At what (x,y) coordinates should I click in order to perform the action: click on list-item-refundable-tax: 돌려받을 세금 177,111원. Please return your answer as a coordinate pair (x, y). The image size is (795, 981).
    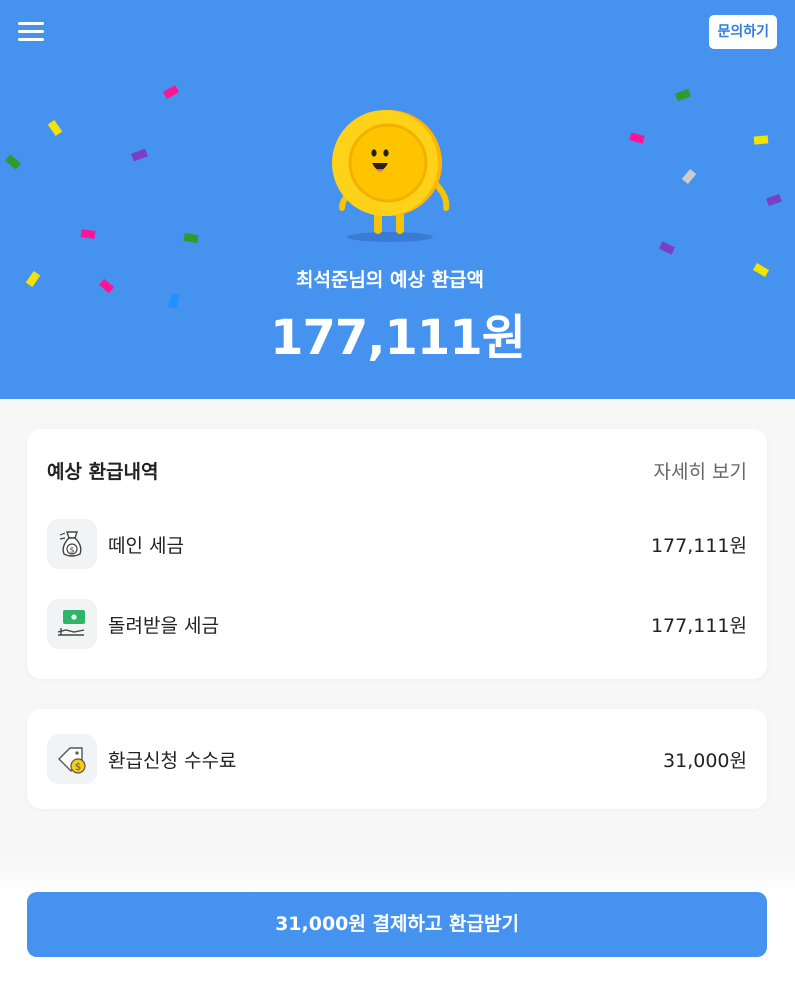
    Looking at the image, I should click on (397, 624).